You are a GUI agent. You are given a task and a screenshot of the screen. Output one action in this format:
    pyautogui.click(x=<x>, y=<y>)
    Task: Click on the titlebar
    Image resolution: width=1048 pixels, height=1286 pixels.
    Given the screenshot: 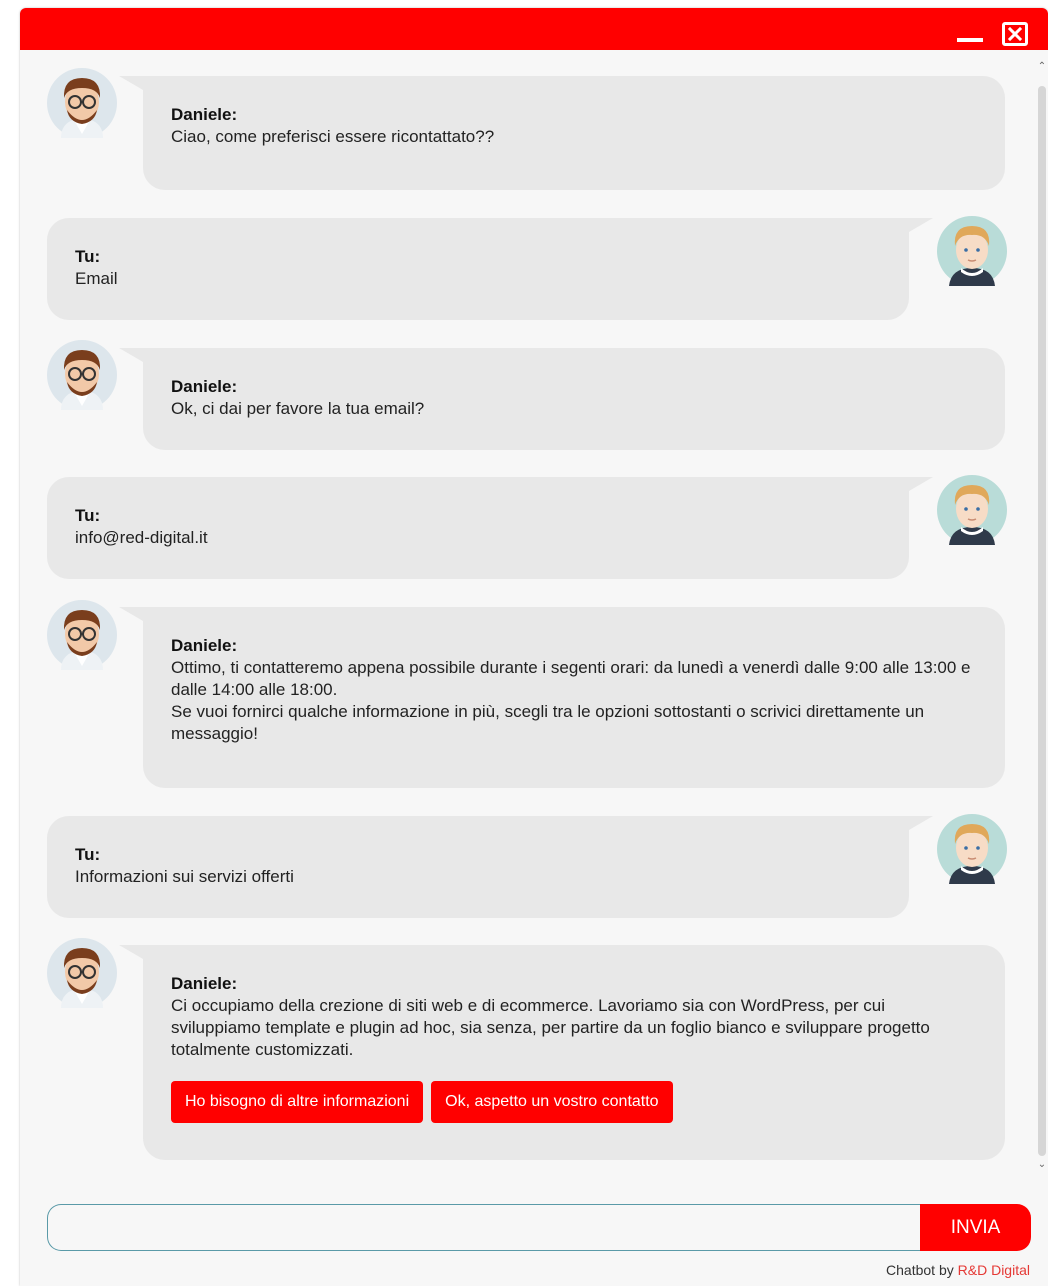 What is the action you would take?
    pyautogui.click(x=534, y=29)
    